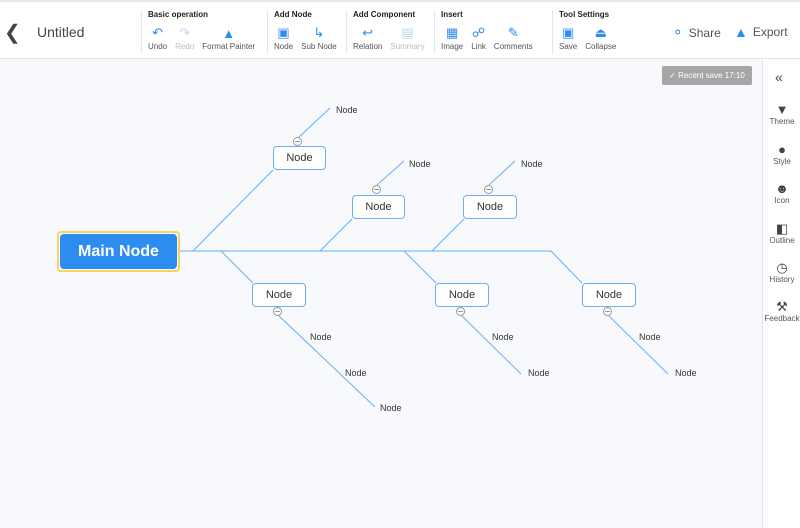 The width and height of the screenshot is (800, 528). I want to click on panel-style: ● Style, so click(781, 154).